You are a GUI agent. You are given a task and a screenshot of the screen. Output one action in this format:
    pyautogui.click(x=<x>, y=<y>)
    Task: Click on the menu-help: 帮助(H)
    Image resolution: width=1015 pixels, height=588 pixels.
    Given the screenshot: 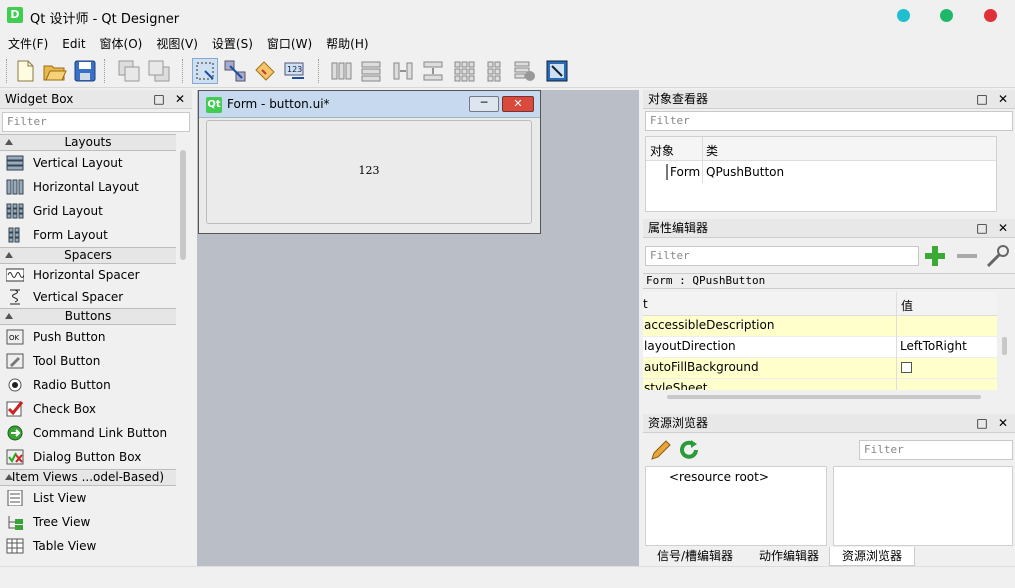 What is the action you would take?
    pyautogui.click(x=346, y=43)
    